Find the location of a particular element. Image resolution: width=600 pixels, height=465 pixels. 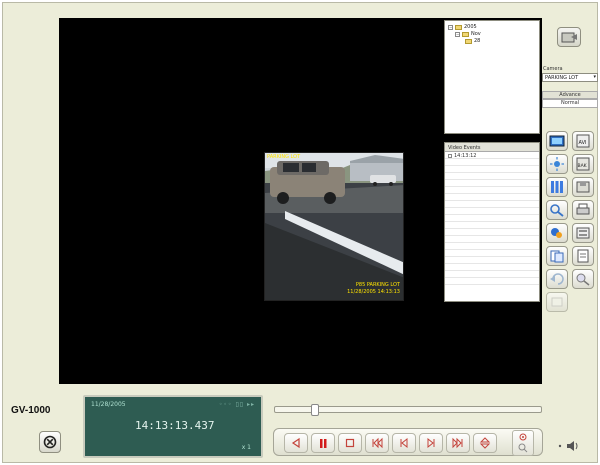

split-view-button is located at coordinates (557, 187).